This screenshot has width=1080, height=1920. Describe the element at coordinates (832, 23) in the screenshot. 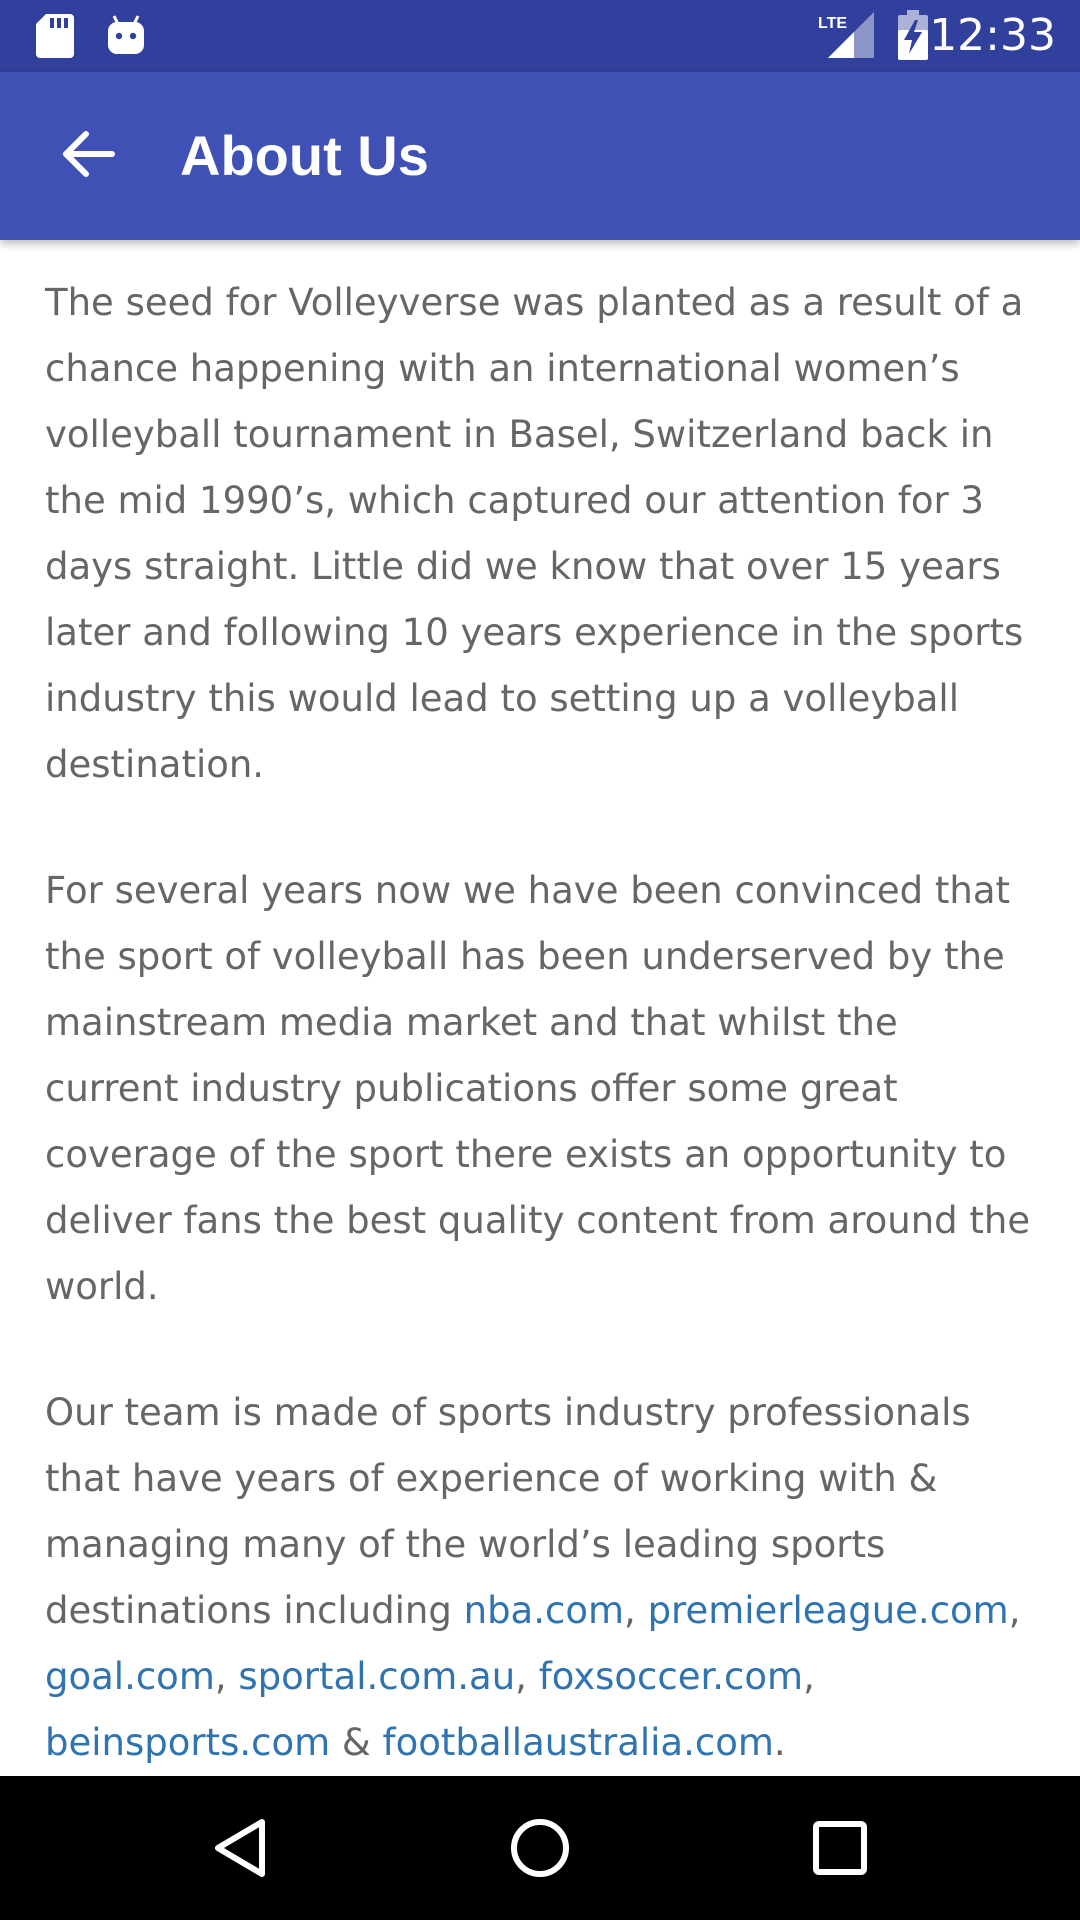

I see `network-label: LTE` at that location.